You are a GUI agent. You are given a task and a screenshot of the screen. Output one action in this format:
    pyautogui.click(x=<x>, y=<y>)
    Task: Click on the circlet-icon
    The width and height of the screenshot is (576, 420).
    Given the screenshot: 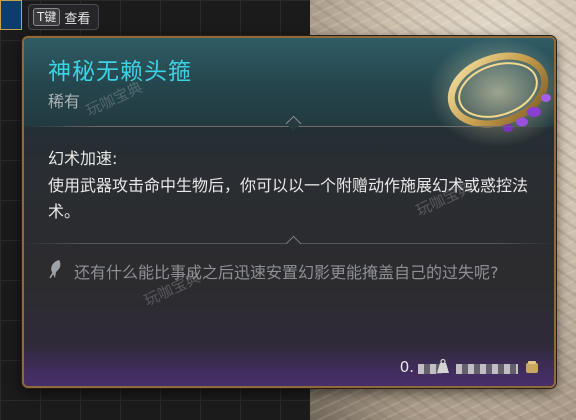 What is the action you would take?
    pyautogui.click(x=491, y=92)
    